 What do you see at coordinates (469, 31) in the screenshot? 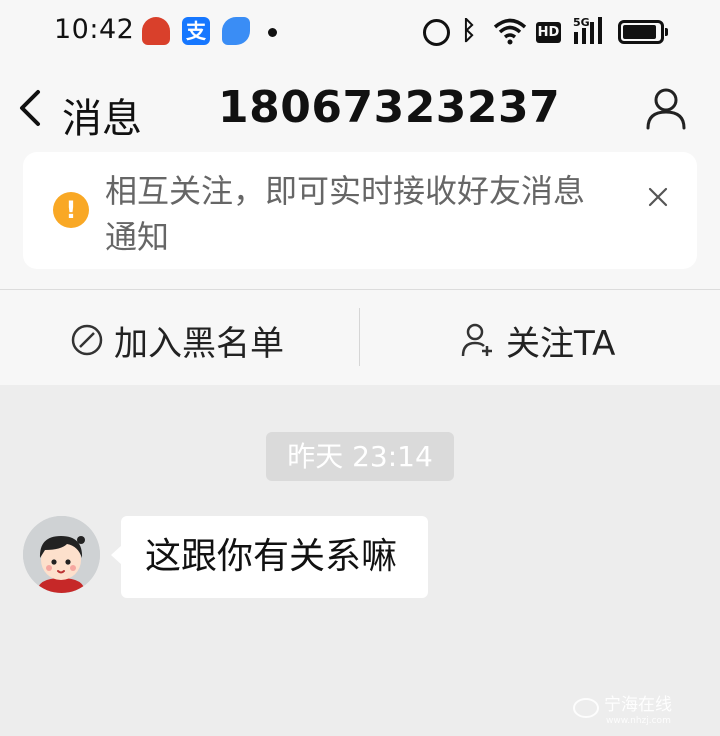
I see `bluetooth-icon: ᛒ` at bounding box center [469, 31].